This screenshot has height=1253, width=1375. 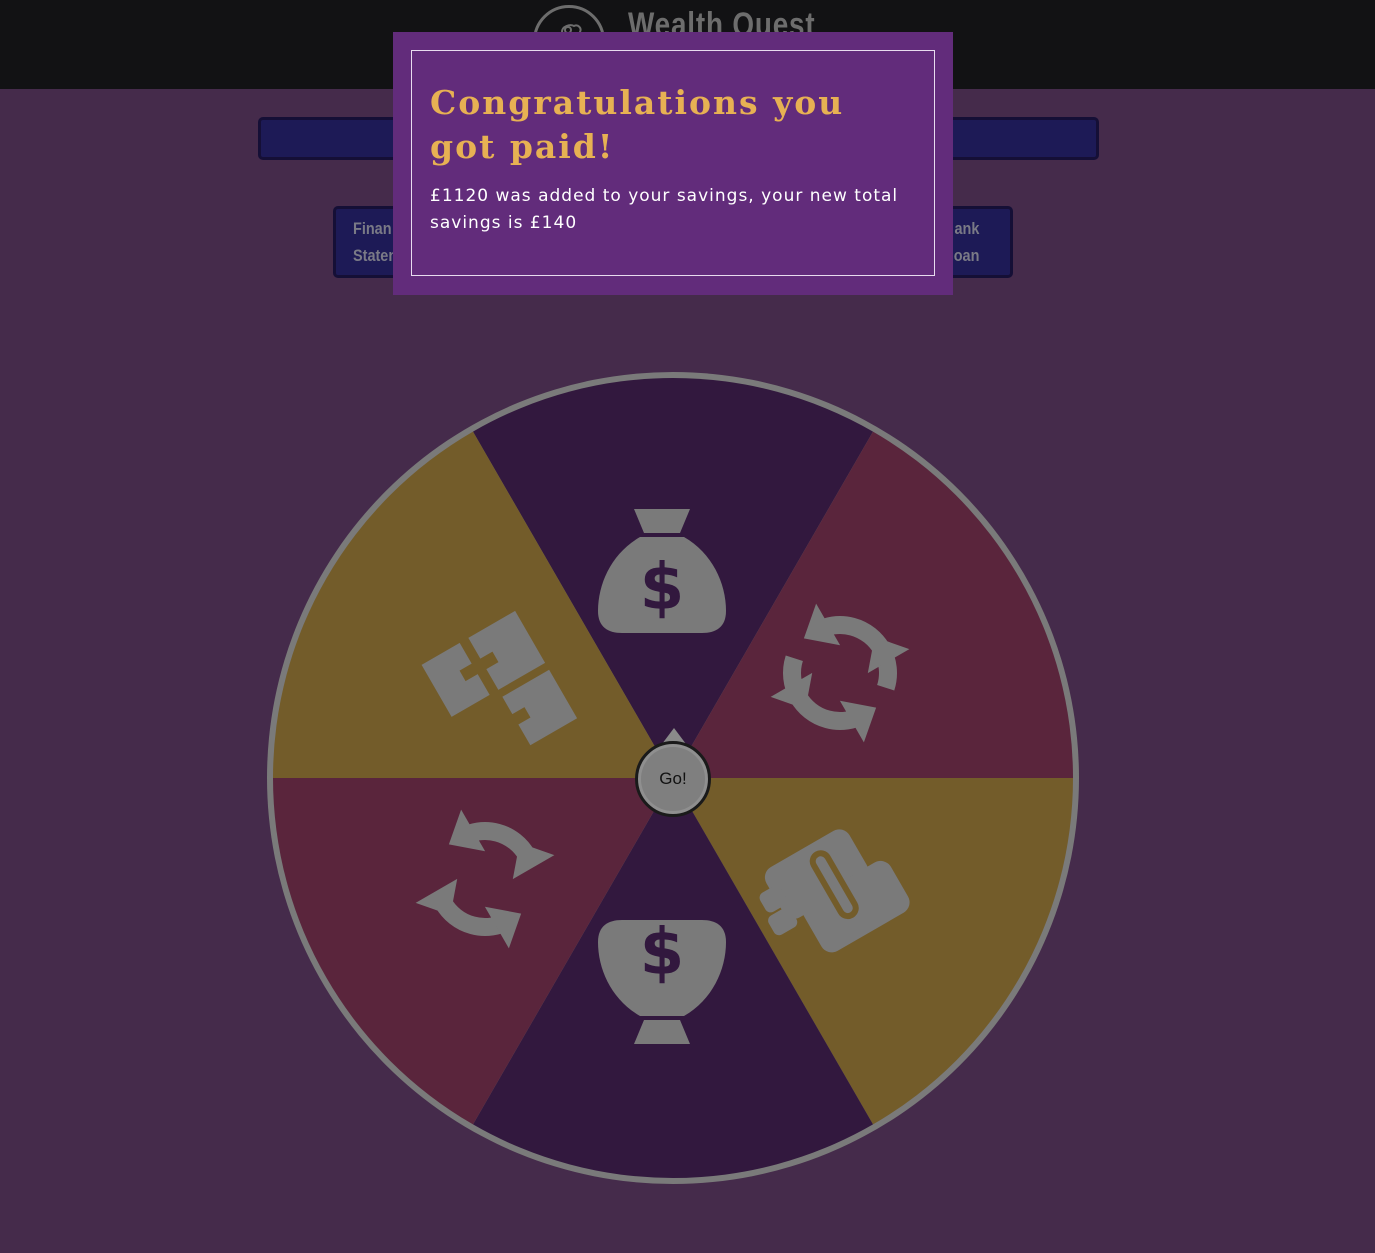 I want to click on go-button: Go!, so click(x=673, y=779).